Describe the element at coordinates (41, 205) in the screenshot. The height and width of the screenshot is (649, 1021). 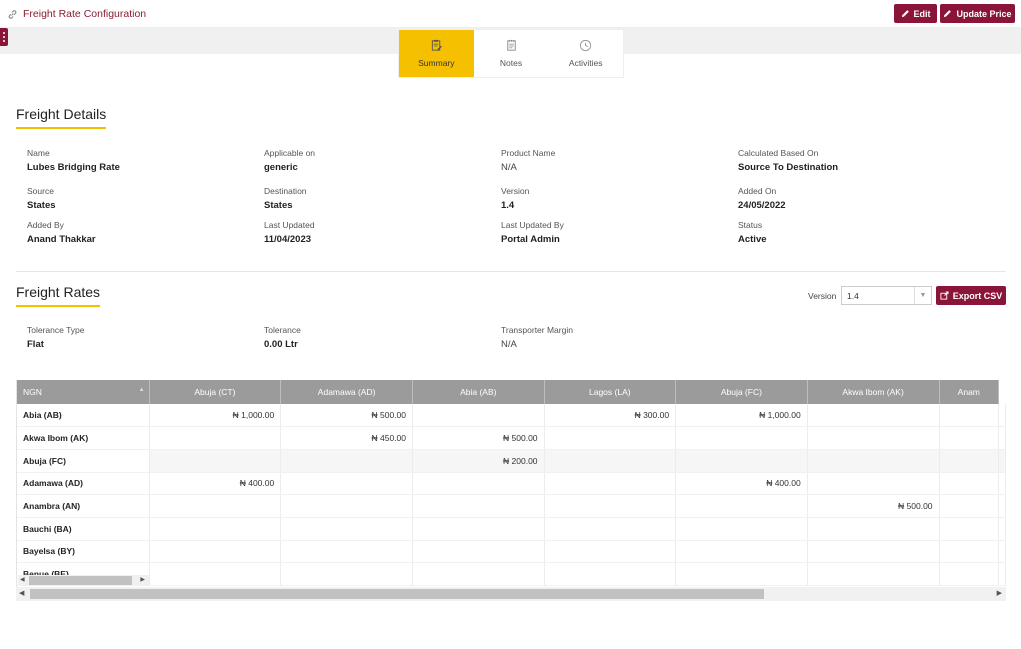
I see `field-value: States` at that location.